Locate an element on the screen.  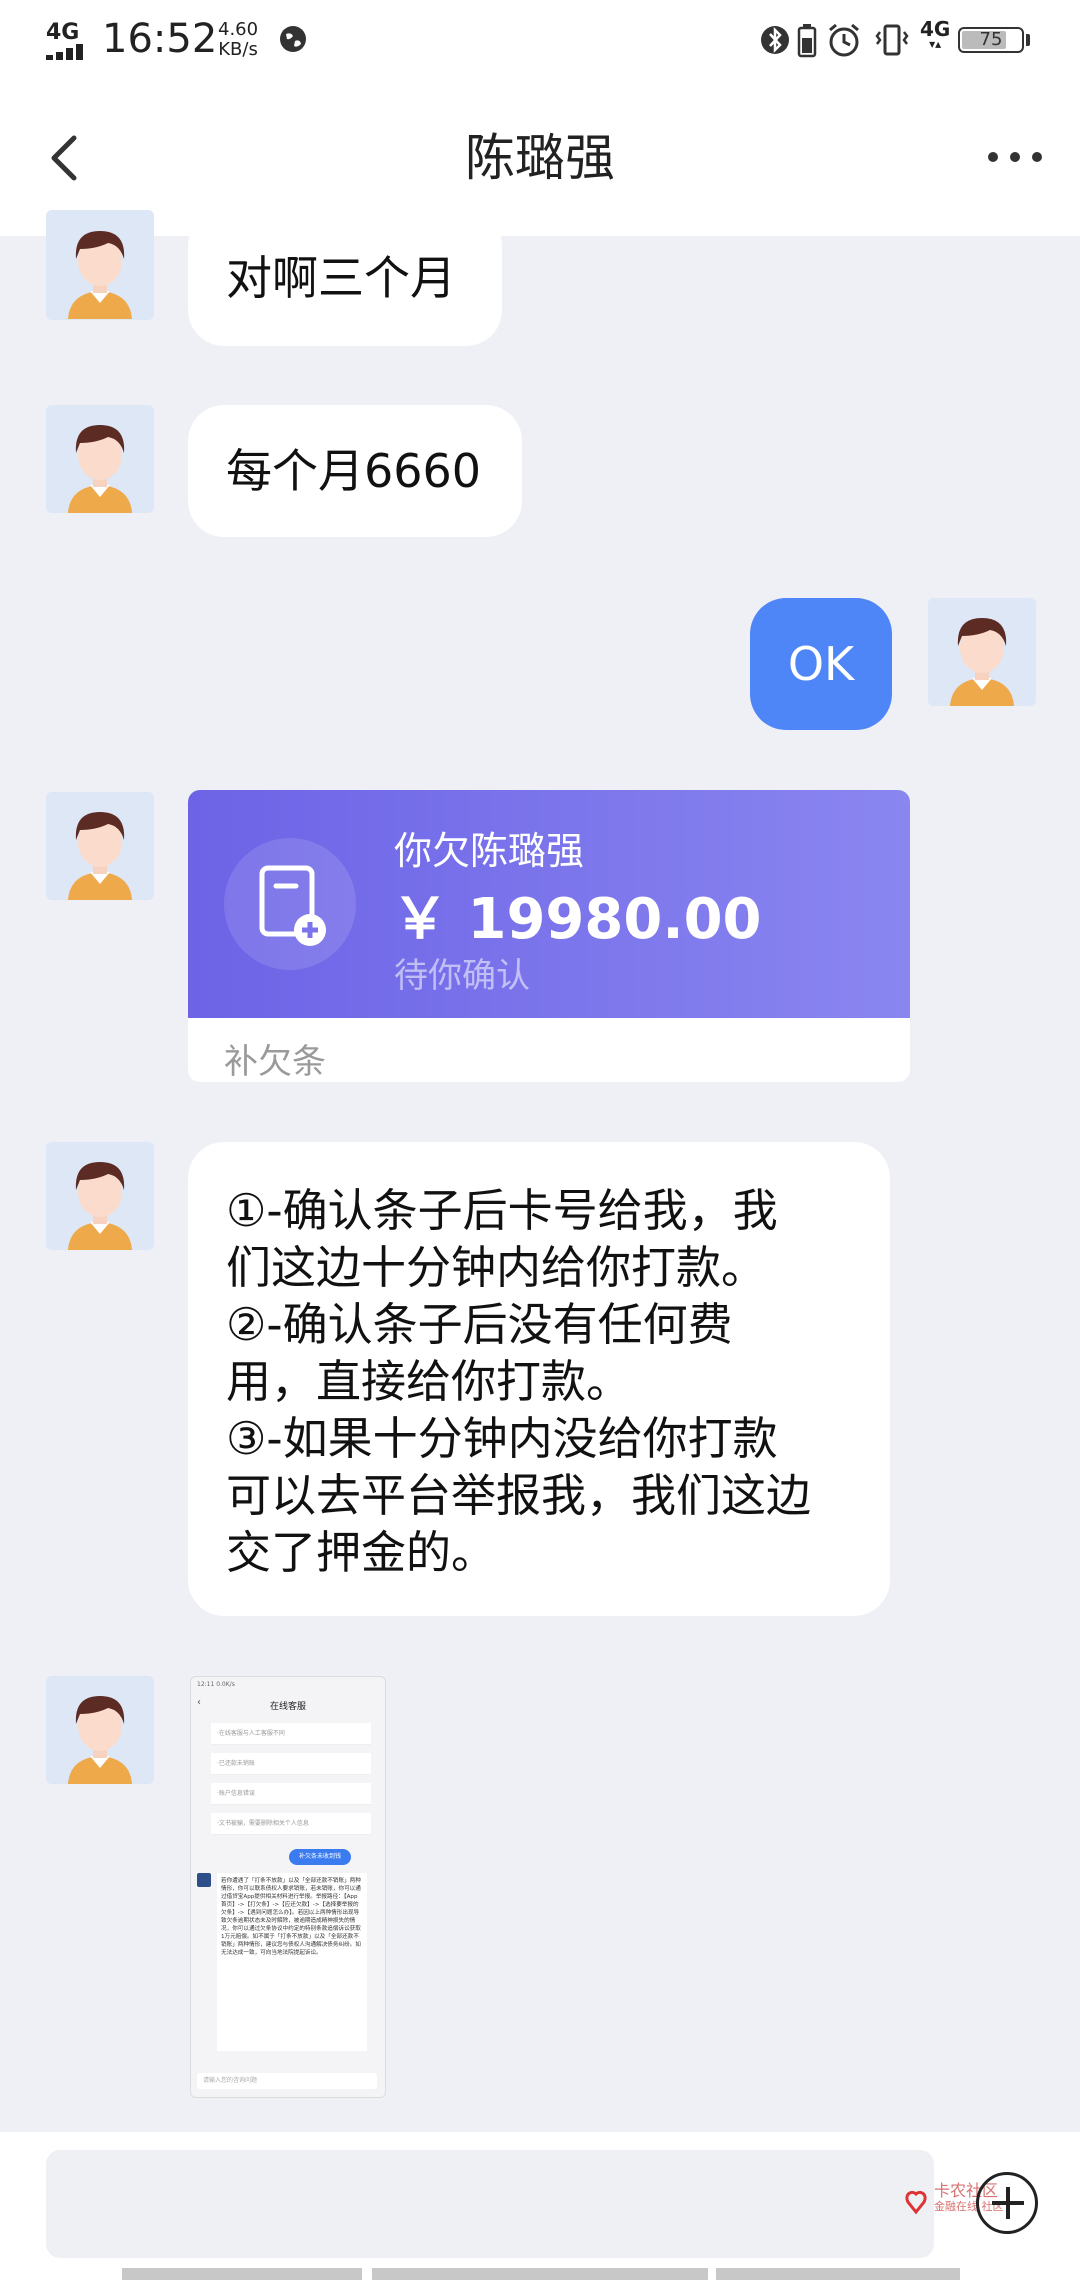
debt-note-amount: ￥ 19980.00 is located at coordinates (577, 919).